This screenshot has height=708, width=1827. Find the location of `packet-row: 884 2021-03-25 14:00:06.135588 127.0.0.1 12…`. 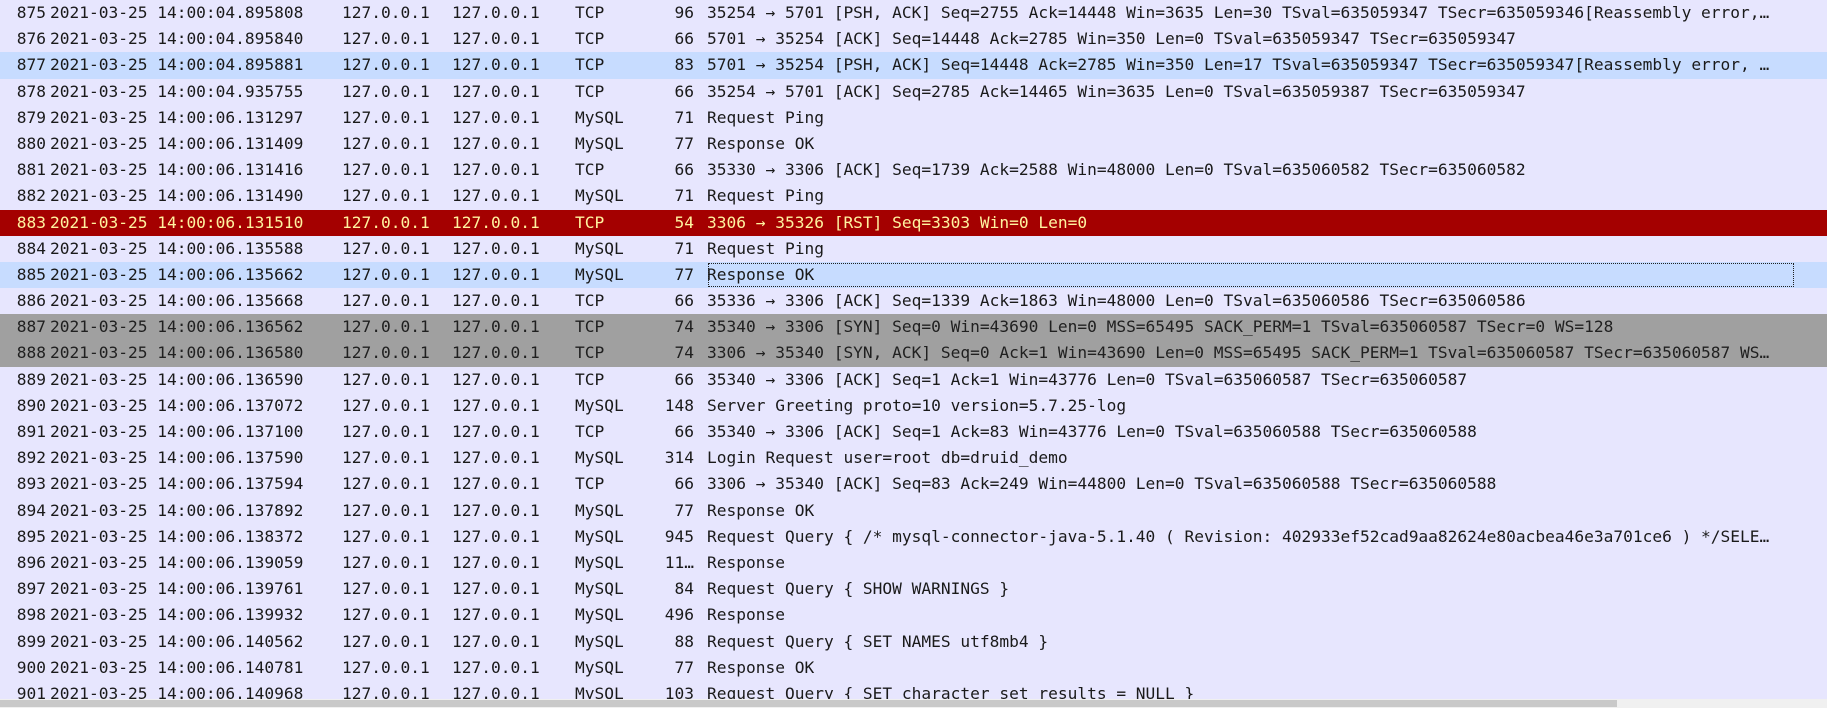

packet-row: 884 2021-03-25 14:00:06.135588 127.0.0.1 12… is located at coordinates (913, 248).